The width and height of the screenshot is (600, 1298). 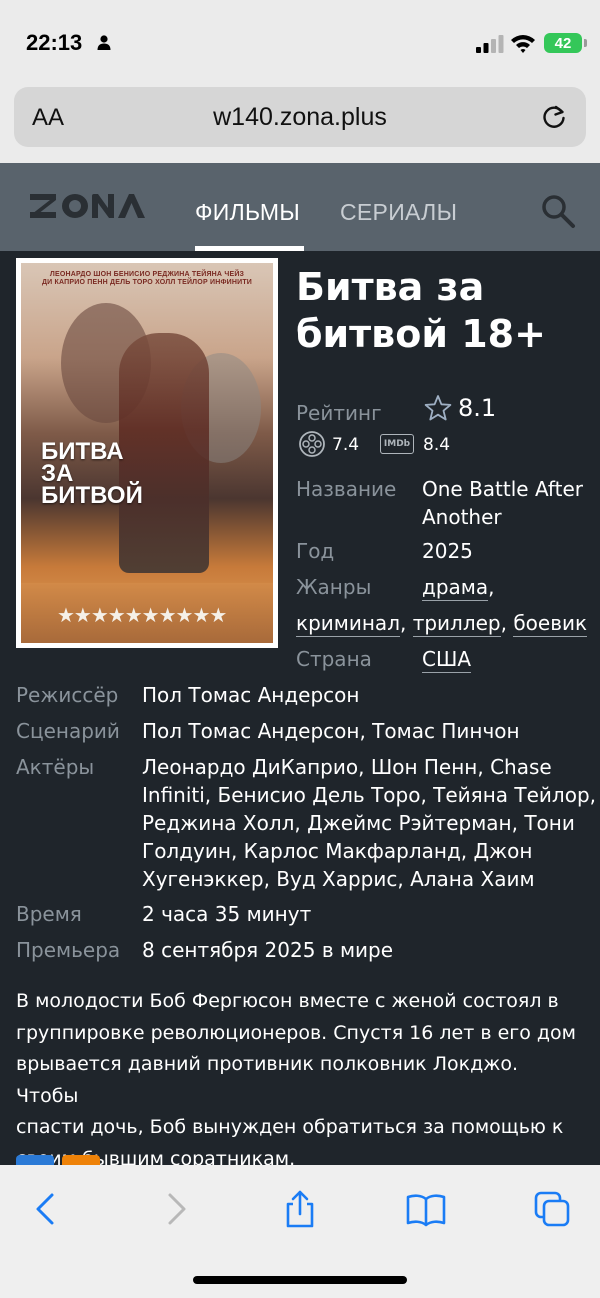 What do you see at coordinates (227, 914) in the screenshot?
I see `duration-value: 2 часа 35 минут` at bounding box center [227, 914].